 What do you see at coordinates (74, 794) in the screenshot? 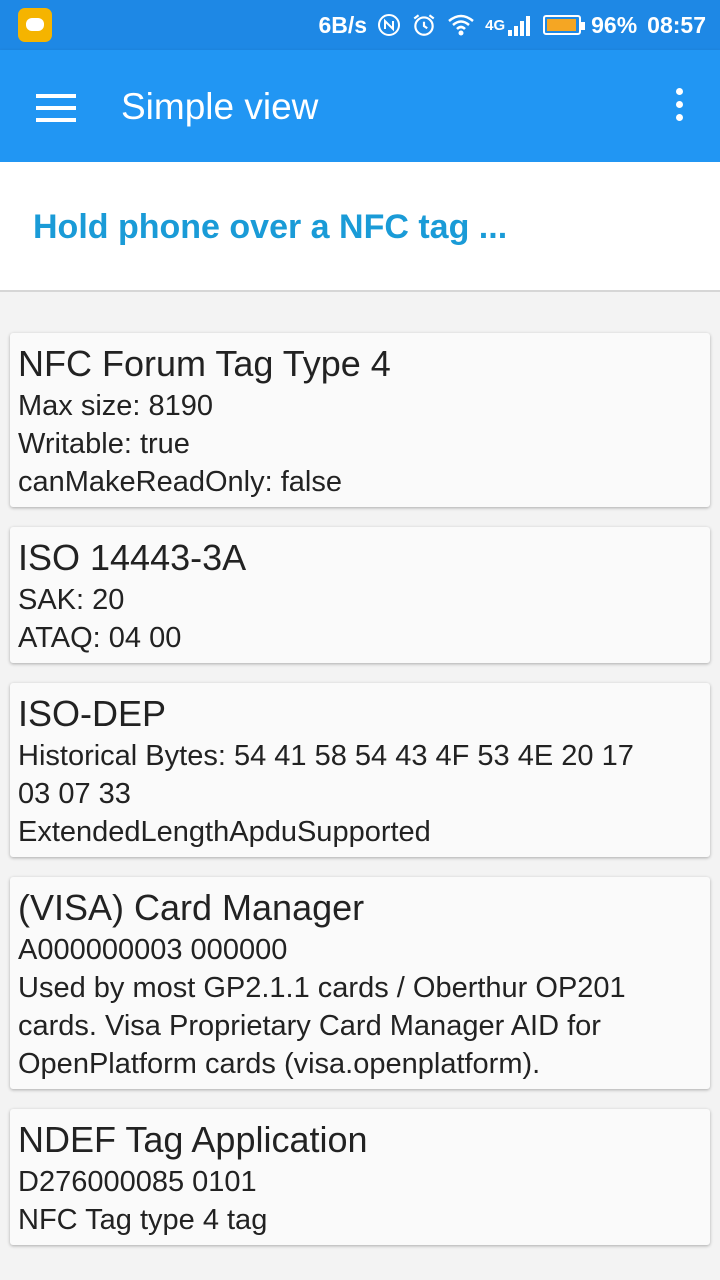
I see `card-line: 03 07 33` at bounding box center [74, 794].